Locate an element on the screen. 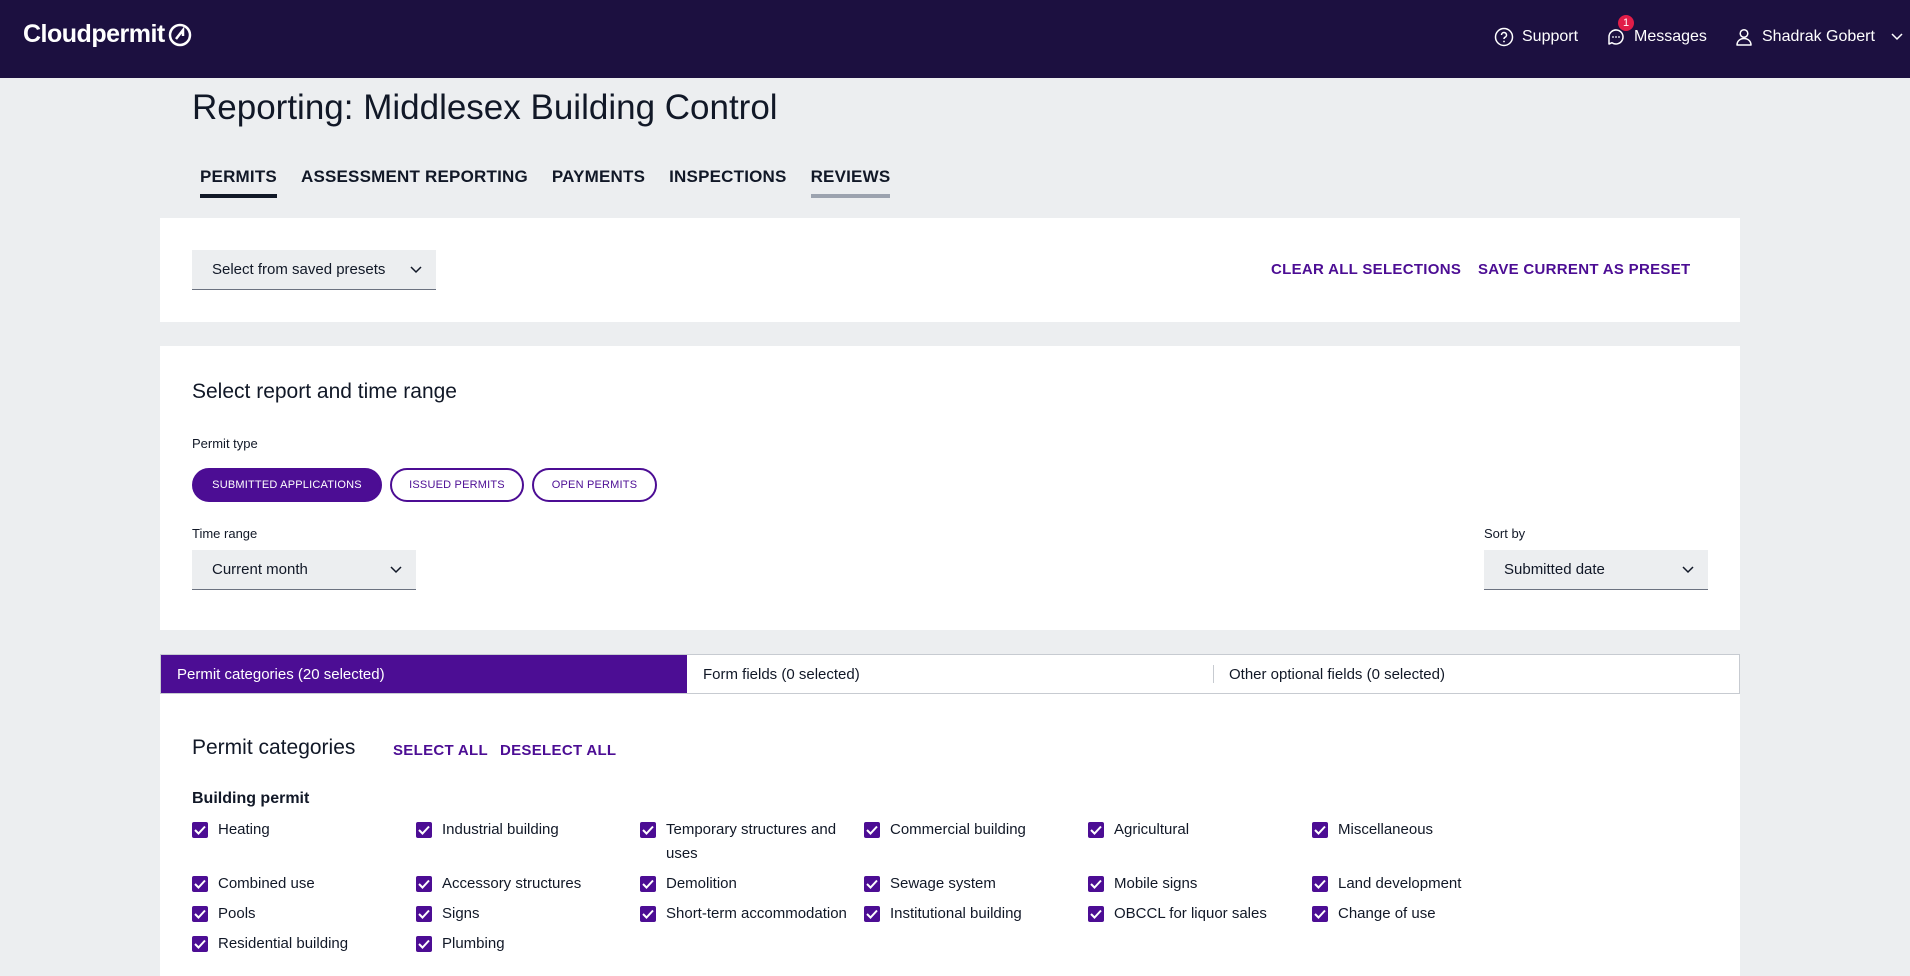 The image size is (1910, 976). category-label: Combined use is located at coordinates (266, 883).